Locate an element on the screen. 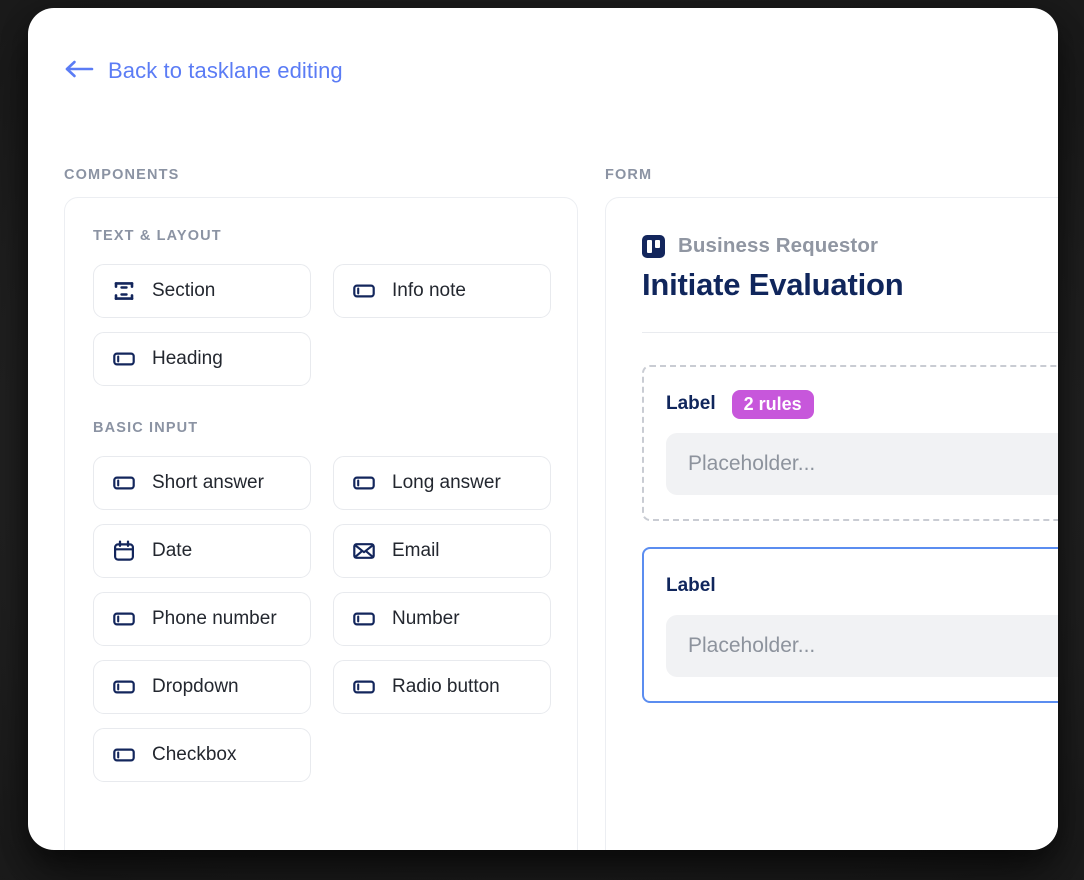  component-email: Email is located at coordinates (442, 551).